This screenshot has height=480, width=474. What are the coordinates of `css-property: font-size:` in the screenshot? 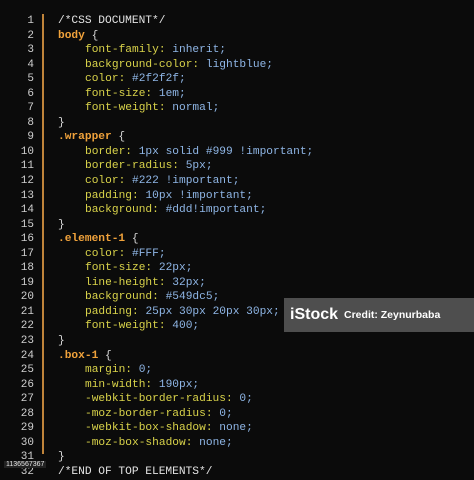 It's located at (122, 268).